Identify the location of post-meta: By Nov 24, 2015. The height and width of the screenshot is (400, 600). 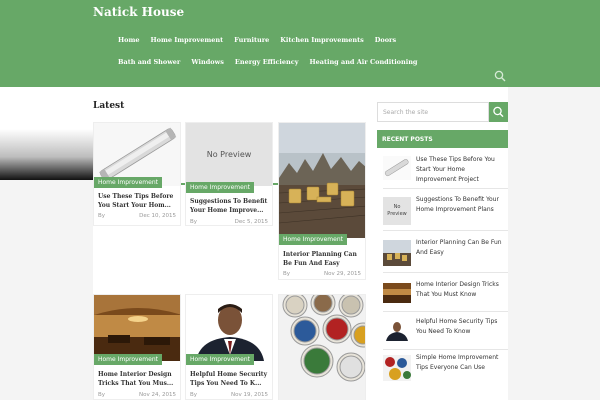
(137, 395).